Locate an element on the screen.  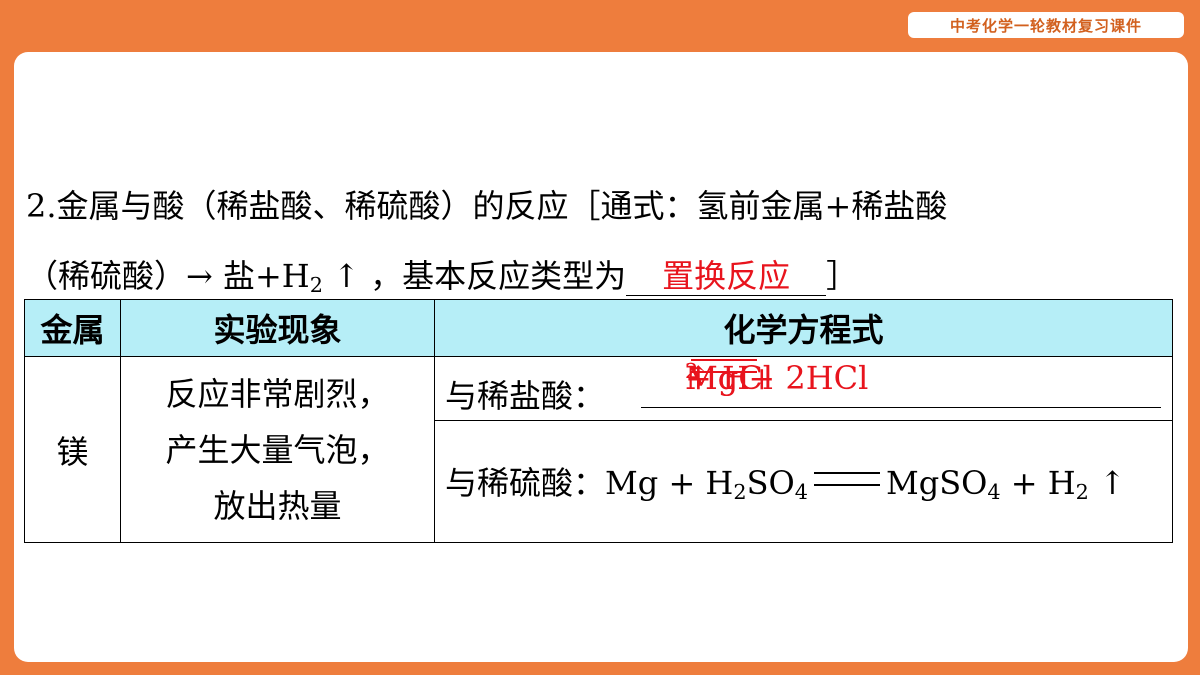
header-phenomenon: 实验现象 is located at coordinates (277, 328).